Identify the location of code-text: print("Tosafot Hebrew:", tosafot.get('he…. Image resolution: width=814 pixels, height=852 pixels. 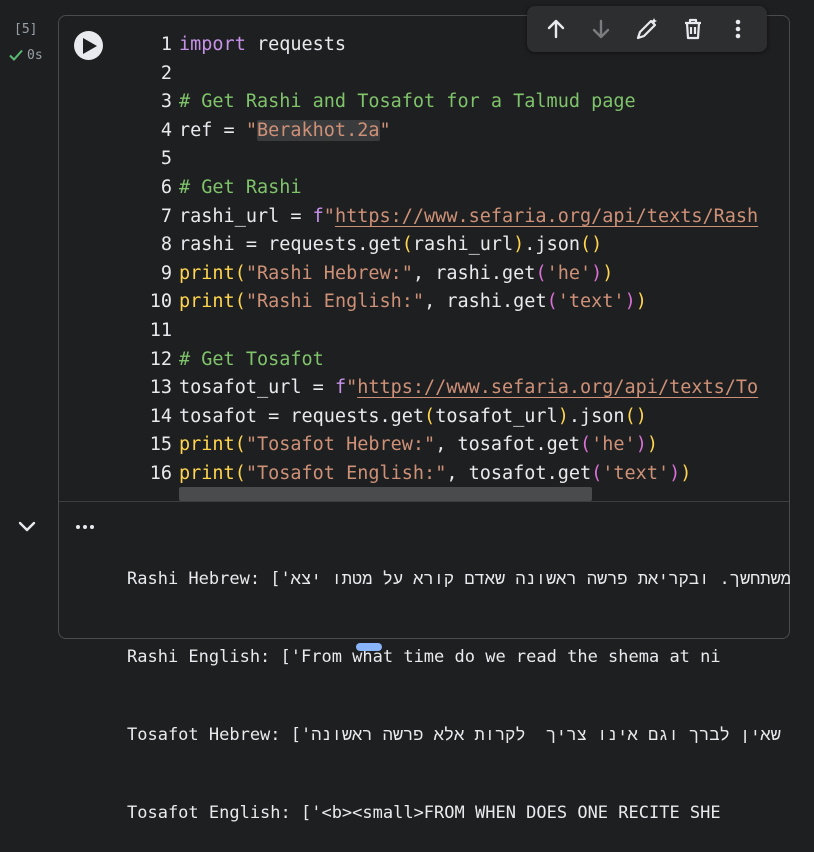
(479, 445).